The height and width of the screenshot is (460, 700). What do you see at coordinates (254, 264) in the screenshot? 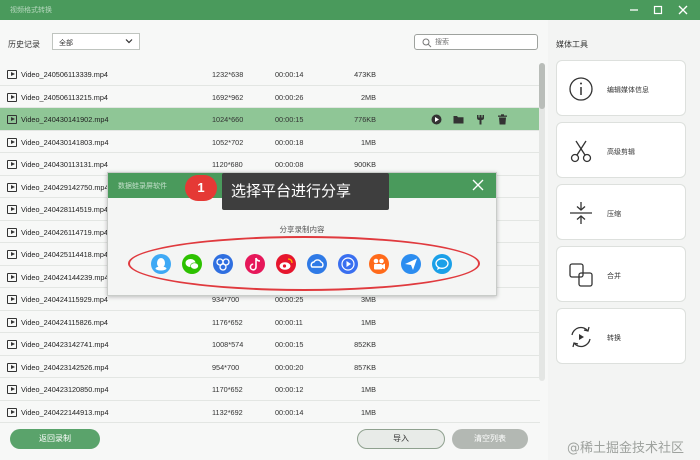
I see `douyin-icon` at bounding box center [254, 264].